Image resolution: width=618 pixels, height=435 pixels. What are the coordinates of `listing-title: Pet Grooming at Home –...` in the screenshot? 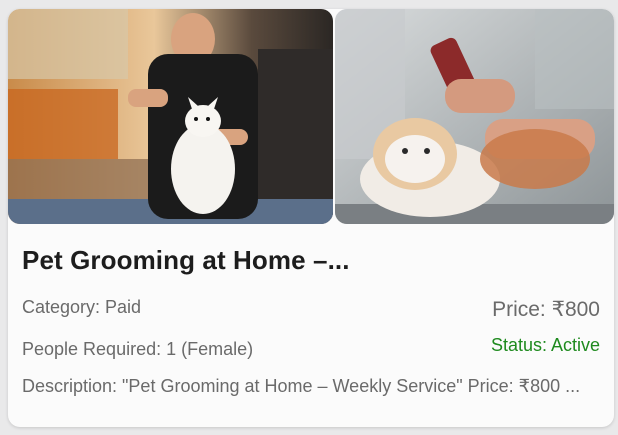 It's located at (186, 260).